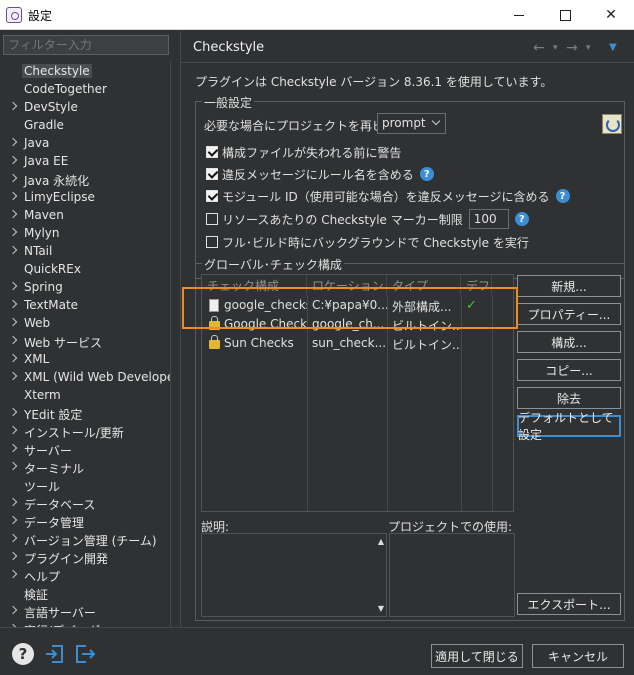  What do you see at coordinates (84, 90) in the screenshot?
I see `tree-item: CodeTogether` at bounding box center [84, 90].